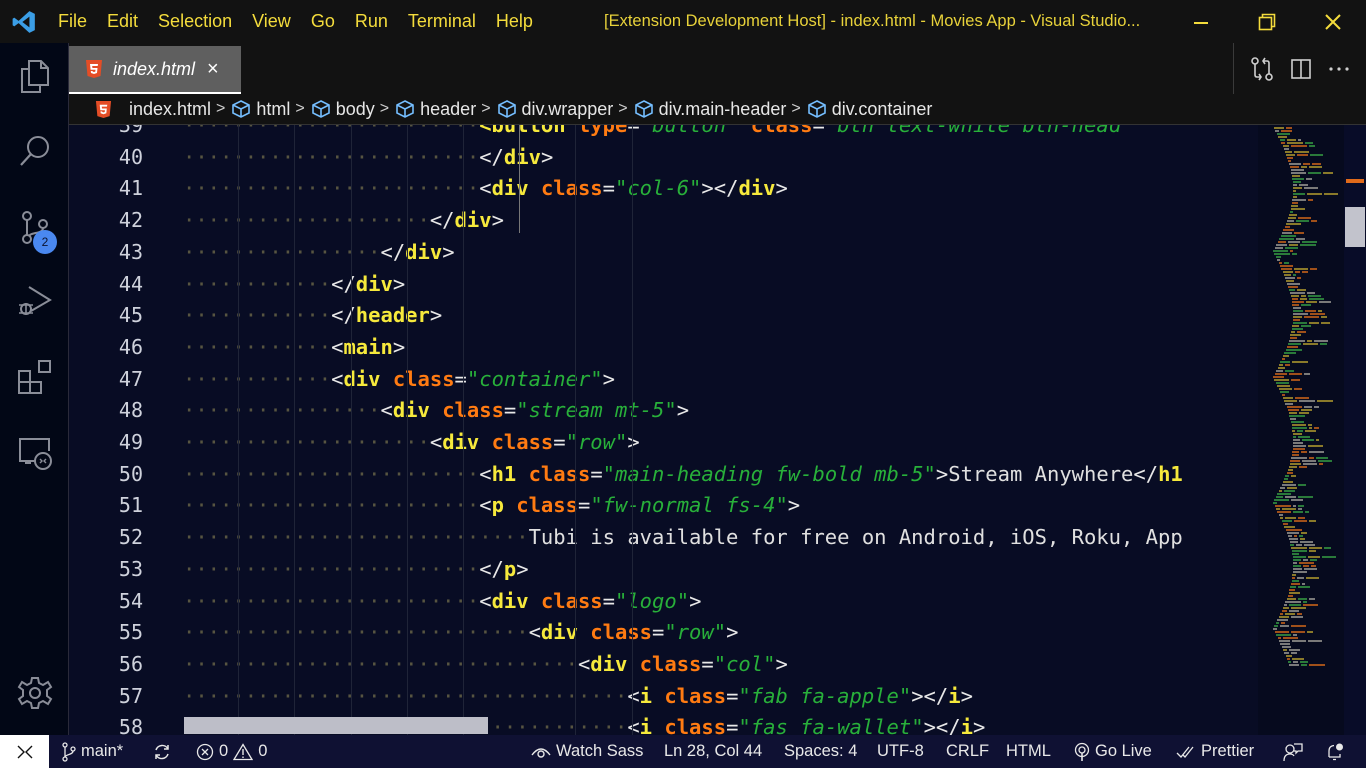 The image size is (1366, 768). What do you see at coordinates (323, 21) in the screenshot?
I see `menu-go: Go` at bounding box center [323, 21].